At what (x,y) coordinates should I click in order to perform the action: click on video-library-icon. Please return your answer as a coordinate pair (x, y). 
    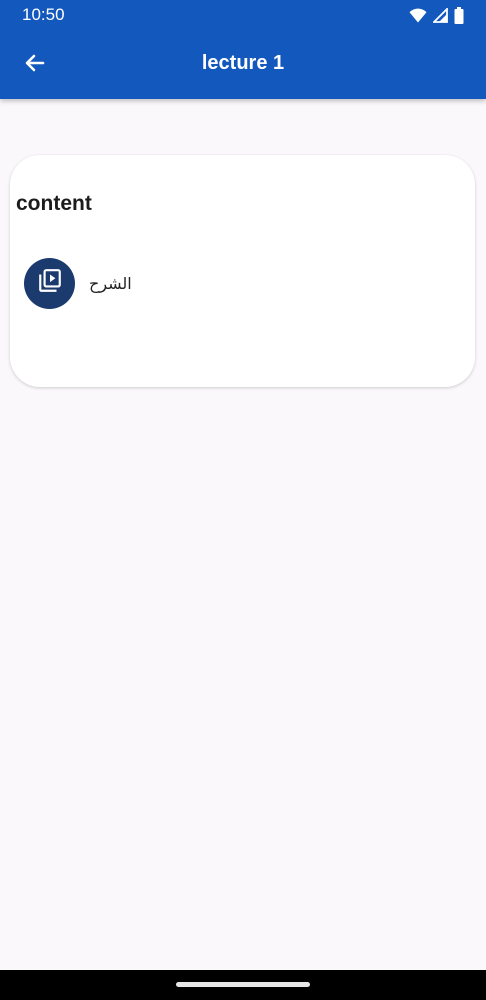
    Looking at the image, I should click on (50, 283).